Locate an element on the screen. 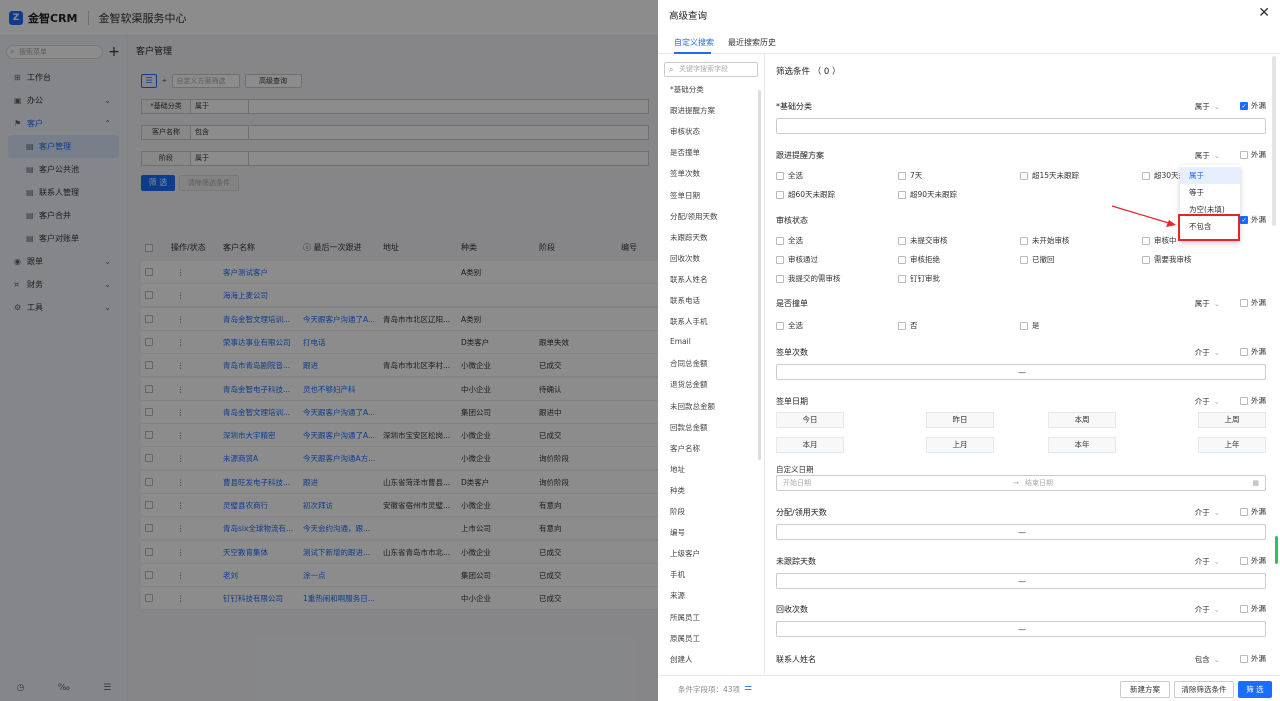 The height and width of the screenshot is (701, 1280). checkbox-option: 是 is located at coordinates (1030, 325).